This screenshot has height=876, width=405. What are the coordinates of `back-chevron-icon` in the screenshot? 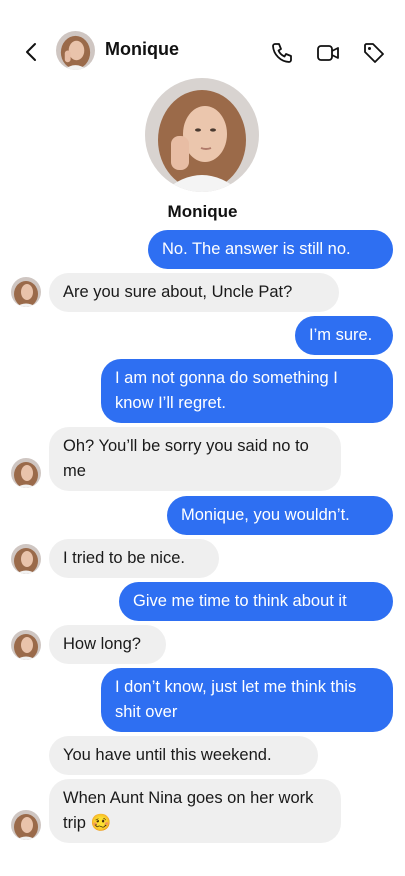 It's located at (32, 52).